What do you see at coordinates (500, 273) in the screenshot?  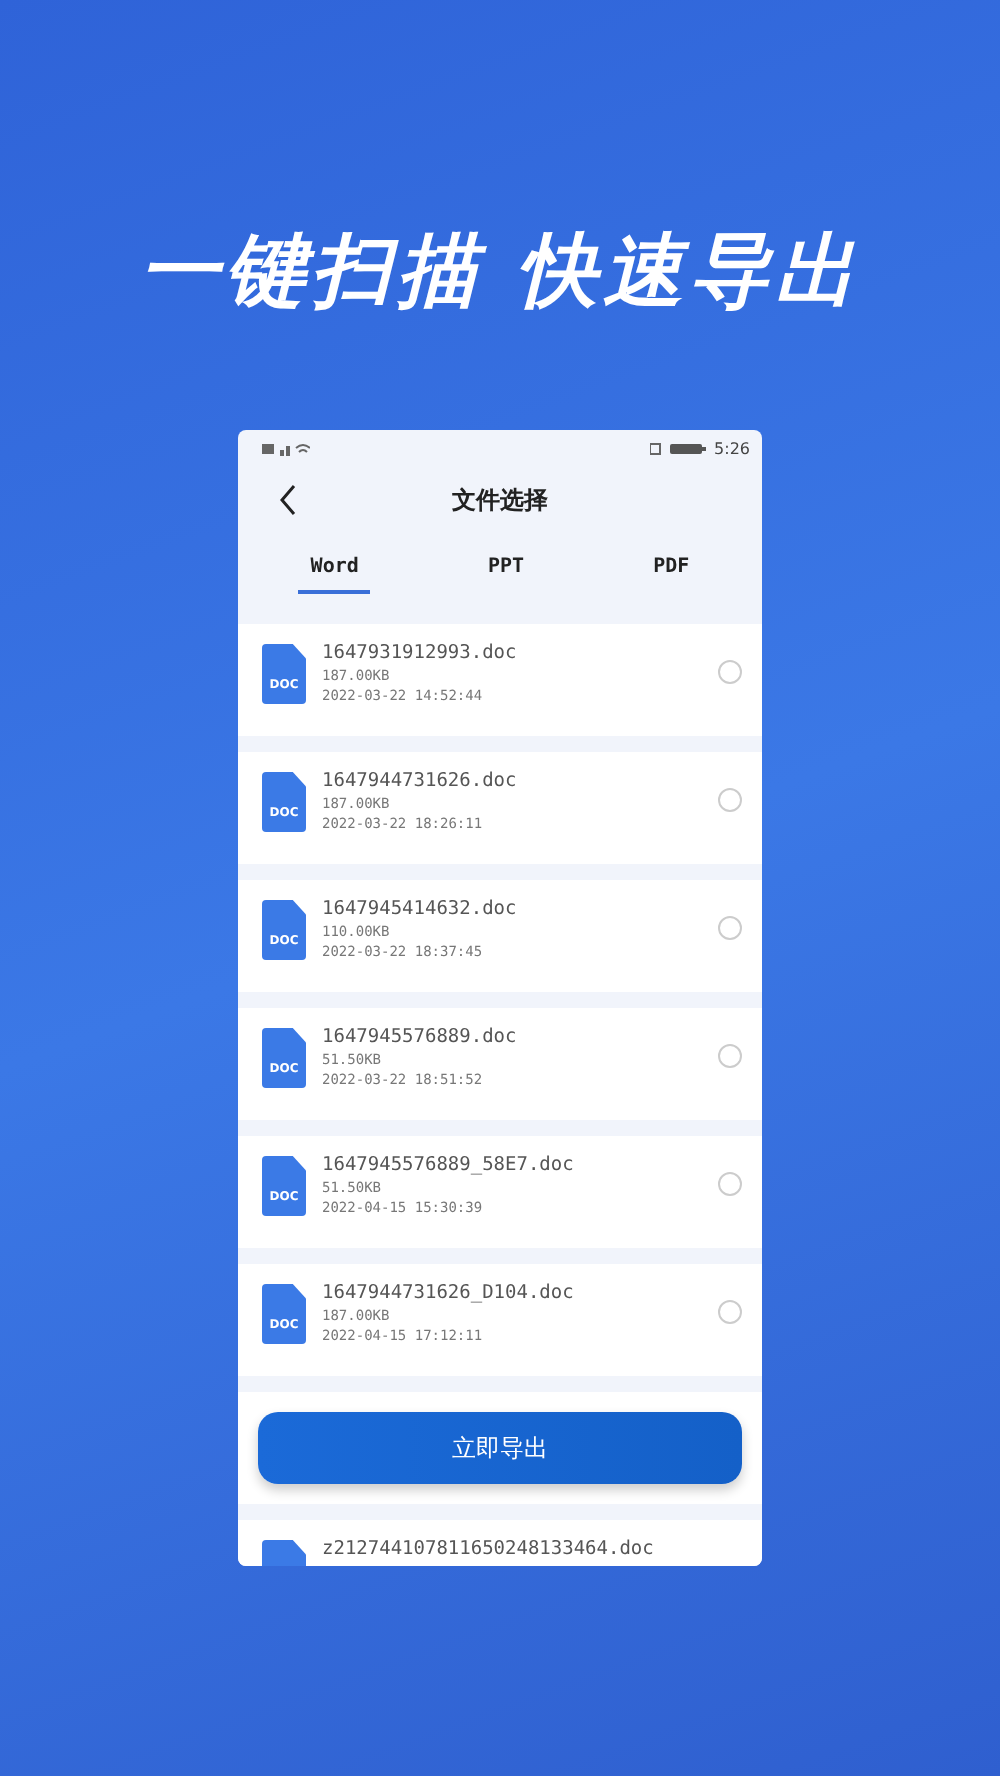 I see `headline: 一键扫描 快速导出` at bounding box center [500, 273].